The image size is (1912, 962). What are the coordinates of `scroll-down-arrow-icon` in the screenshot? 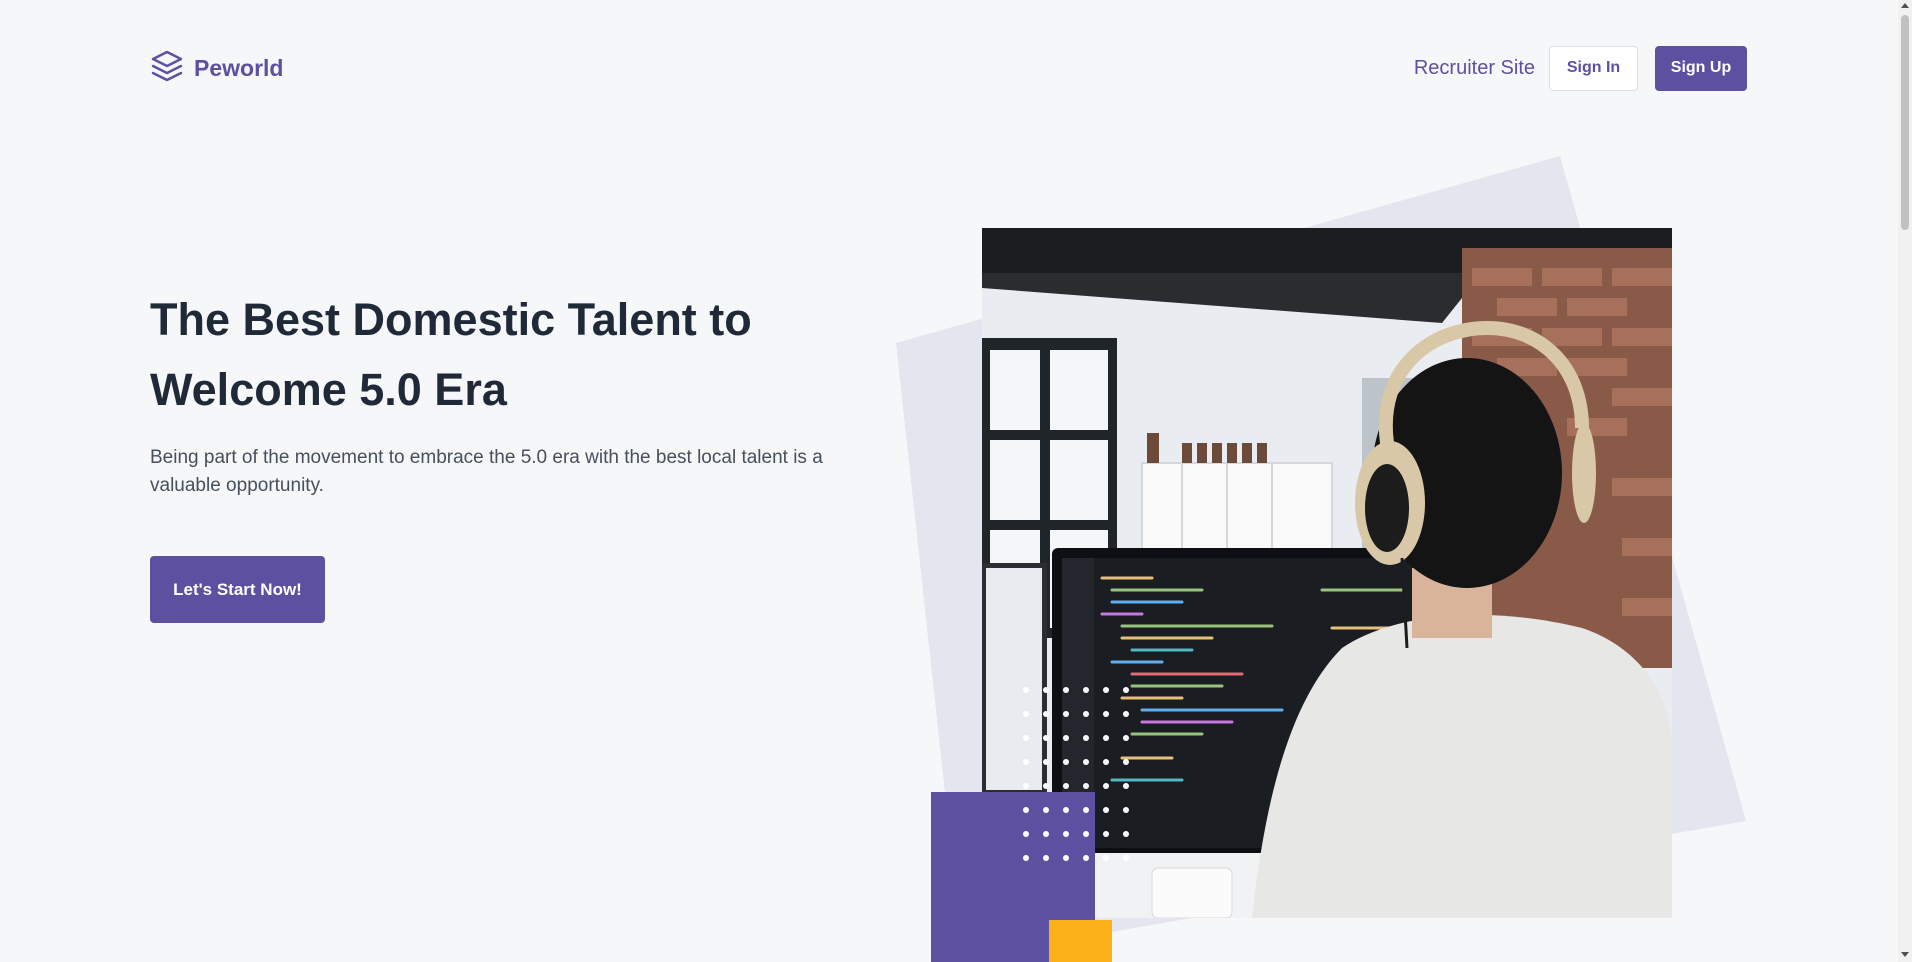 It's located at (1905, 954).